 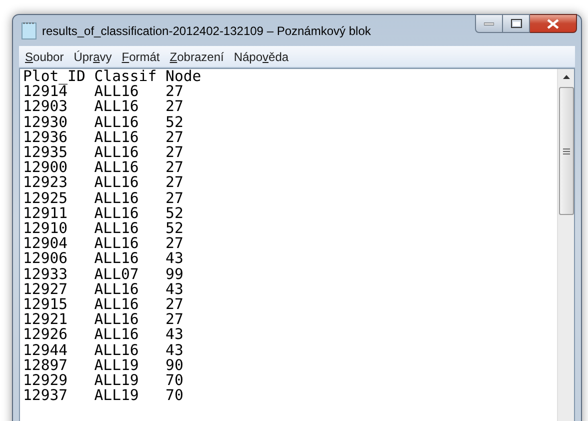 I want to click on text-line: 12921 ALL16 27, so click(x=103, y=320).